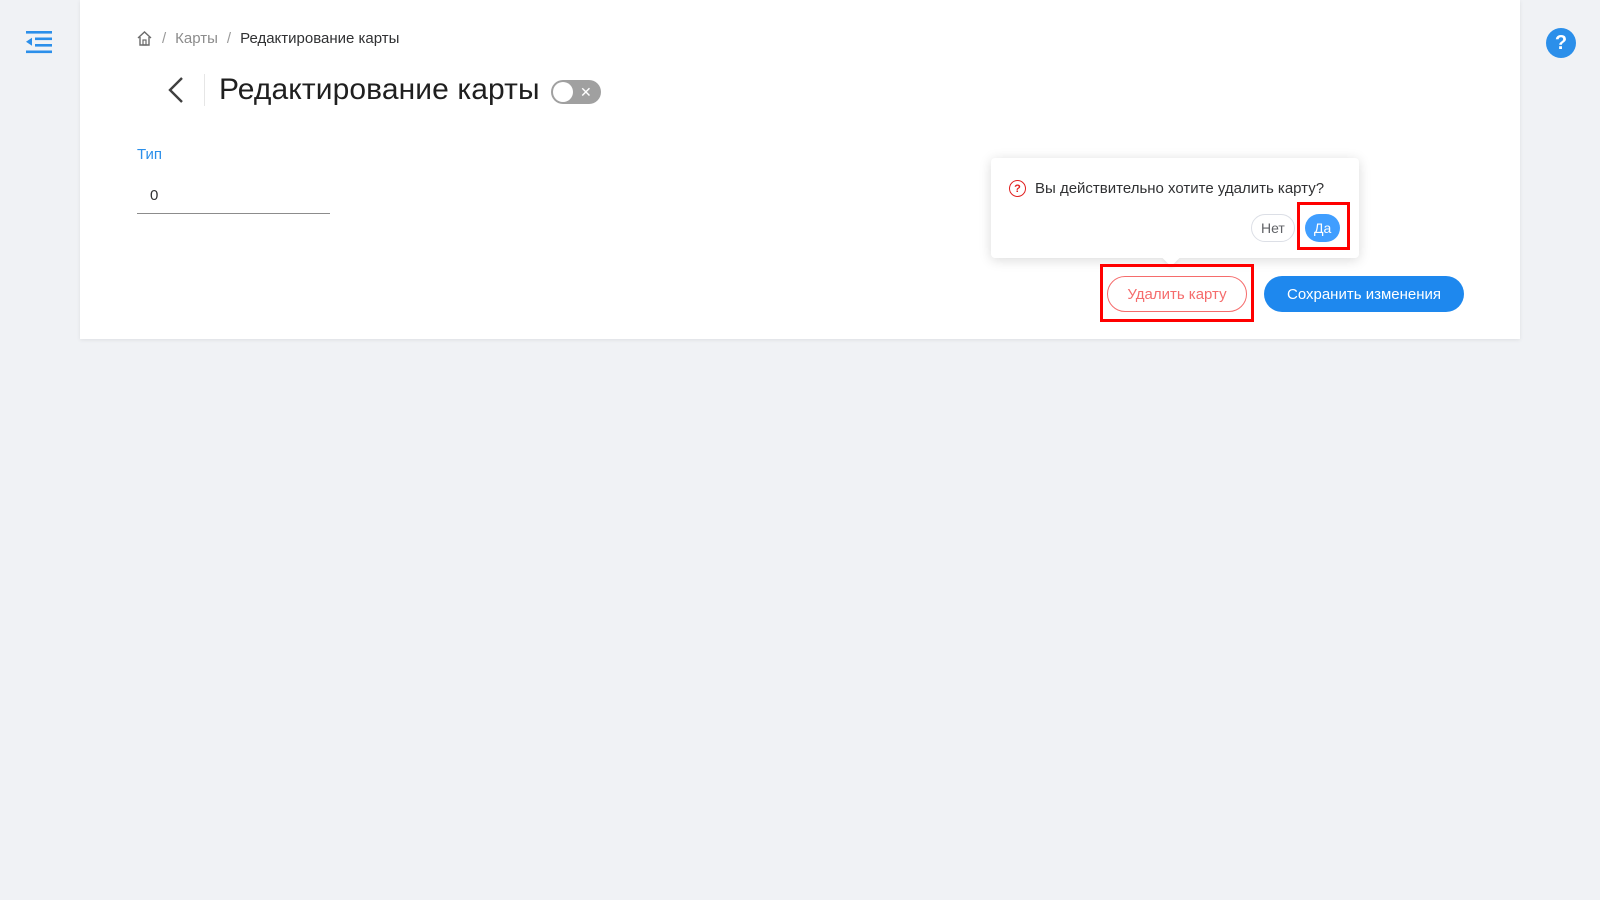 This screenshot has width=1600, height=900. What do you see at coordinates (175, 90) in the screenshot?
I see `chevron-left-icon` at bounding box center [175, 90].